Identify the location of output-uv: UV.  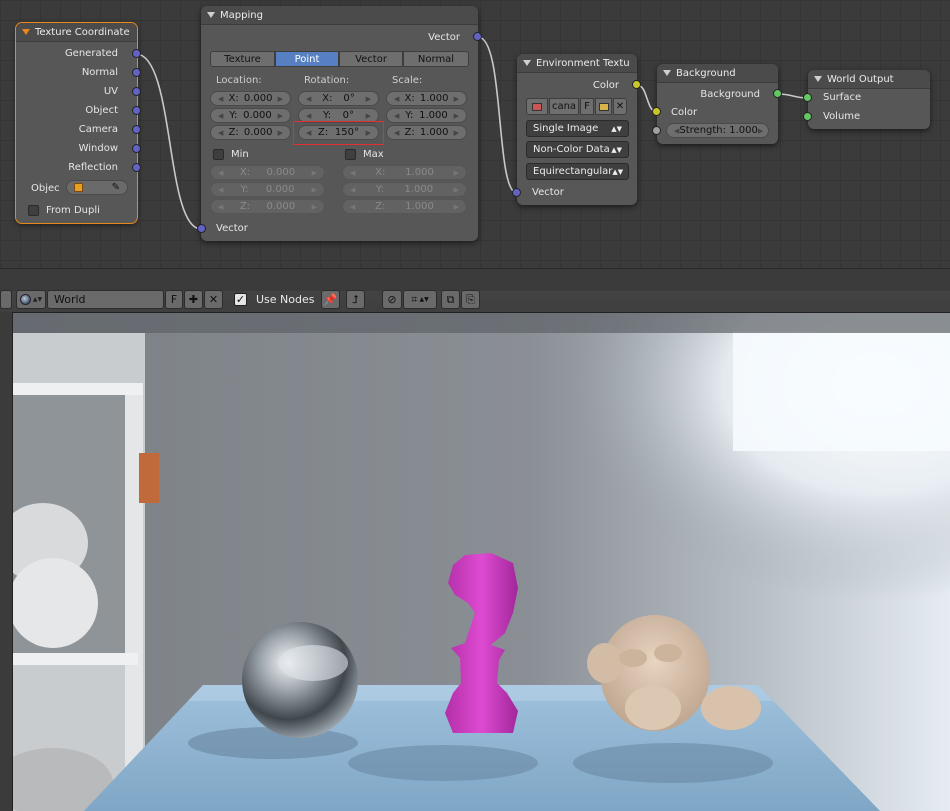
(110, 91).